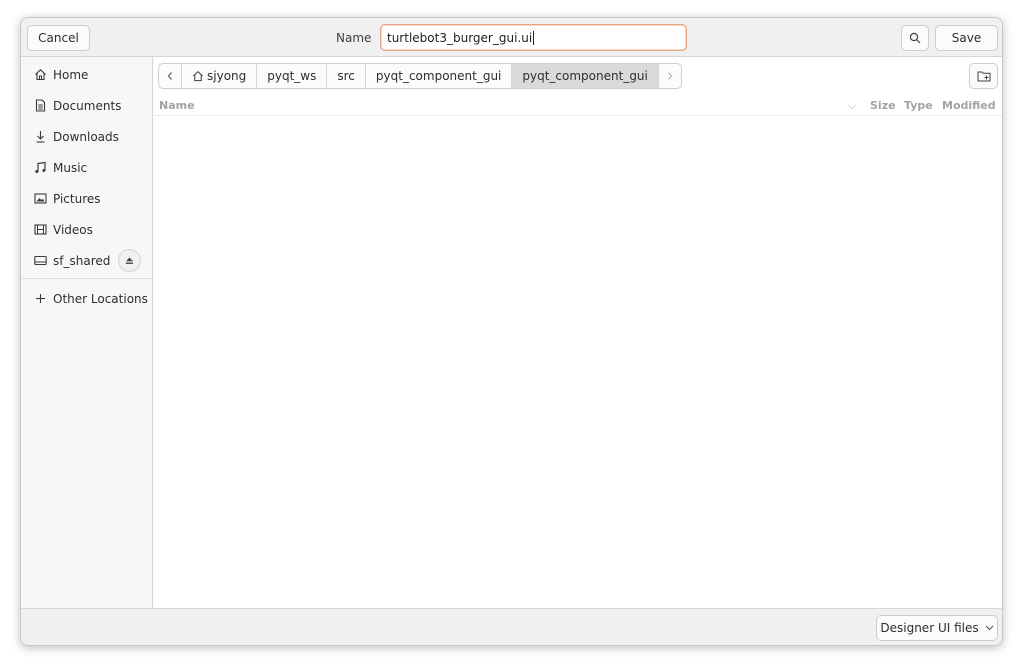 This screenshot has height=669, width=1024. What do you see at coordinates (82, 260) in the screenshot?
I see `sidebar-item-label: sf_shared` at bounding box center [82, 260].